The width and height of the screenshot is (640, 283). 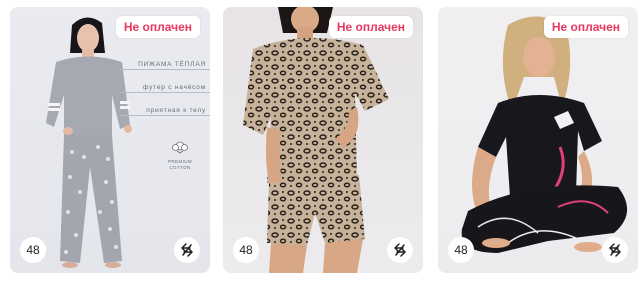 I want to click on cotton-flower-icon, so click(x=180, y=147).